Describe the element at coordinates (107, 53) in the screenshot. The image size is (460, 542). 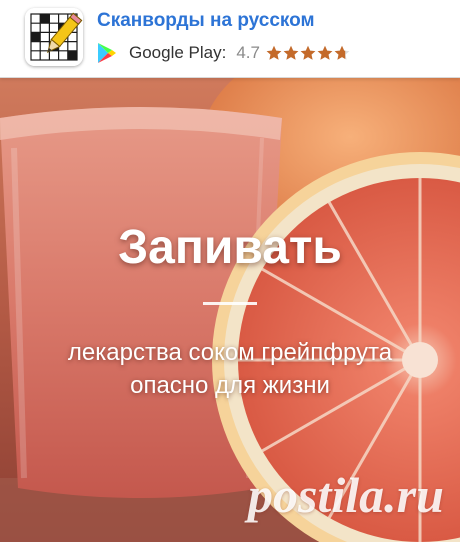
I see `google-play-icon` at that location.